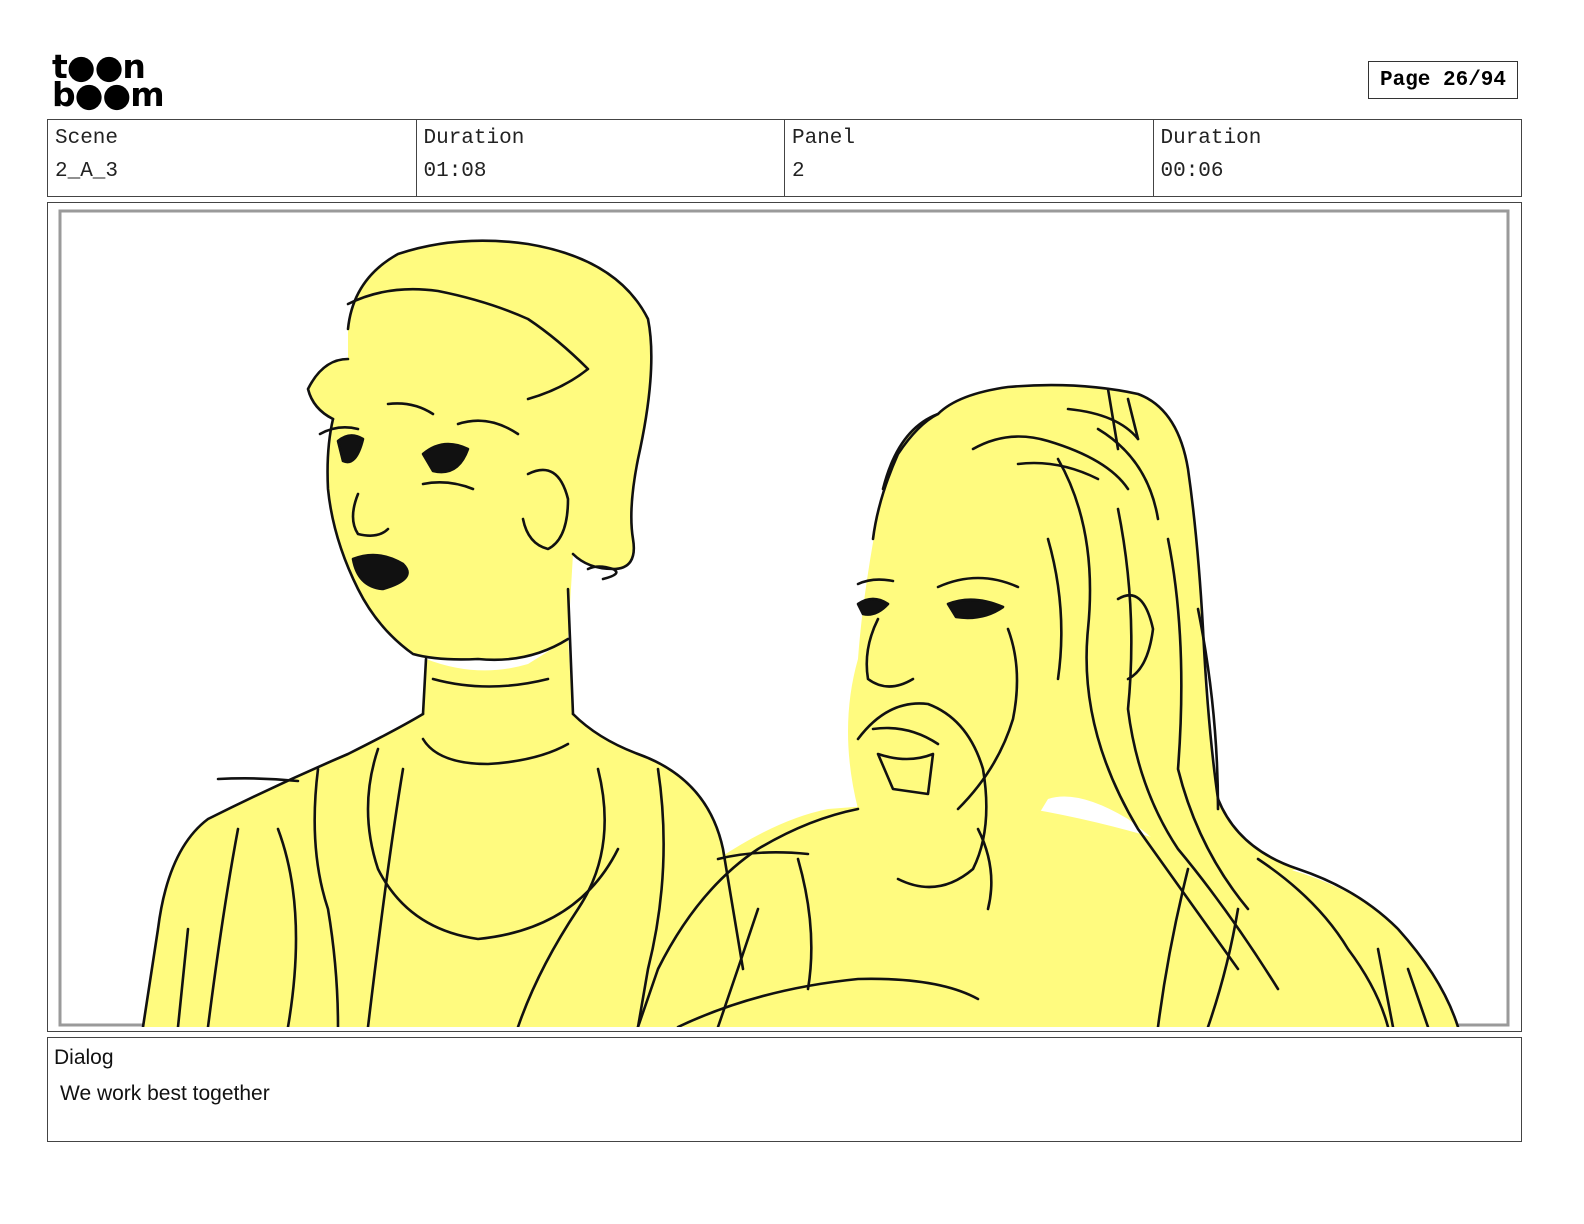 The height and width of the screenshot is (1224, 1584). What do you see at coordinates (968, 158) in the screenshot?
I see `panel-cell: Panel 2` at bounding box center [968, 158].